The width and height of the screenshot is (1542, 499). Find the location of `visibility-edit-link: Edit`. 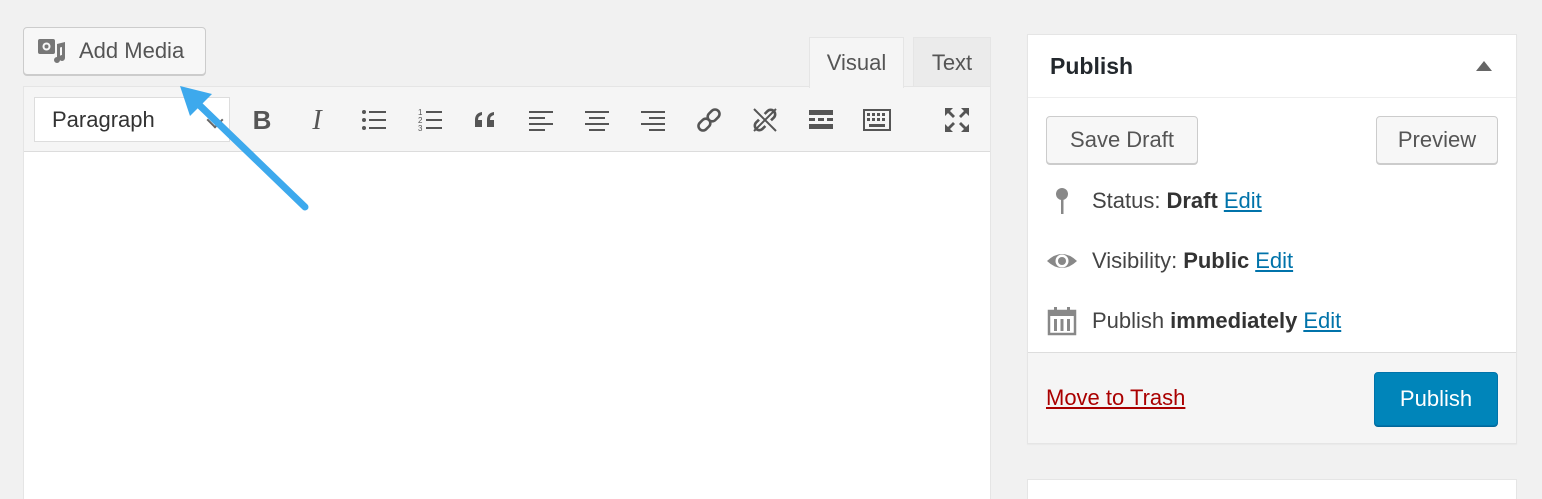

visibility-edit-link: Edit is located at coordinates (1274, 261).